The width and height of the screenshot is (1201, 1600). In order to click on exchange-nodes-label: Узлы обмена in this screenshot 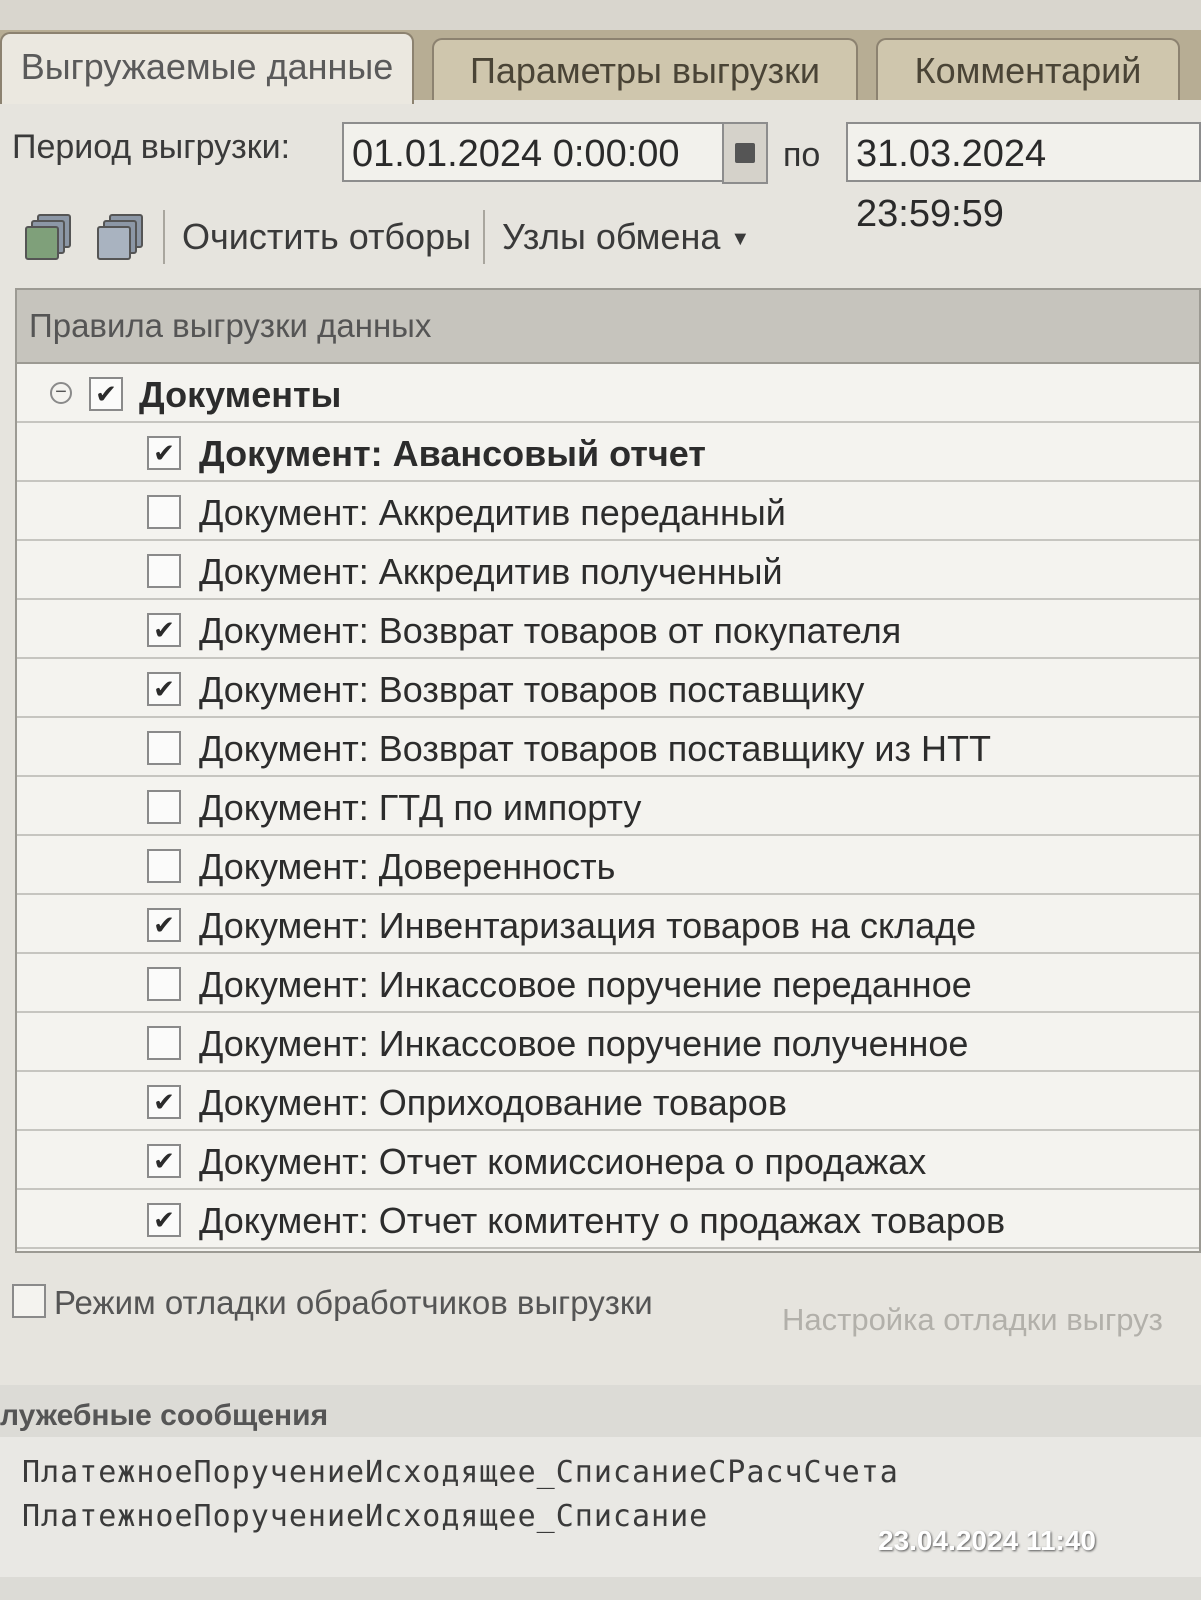, I will do `click(611, 236)`.